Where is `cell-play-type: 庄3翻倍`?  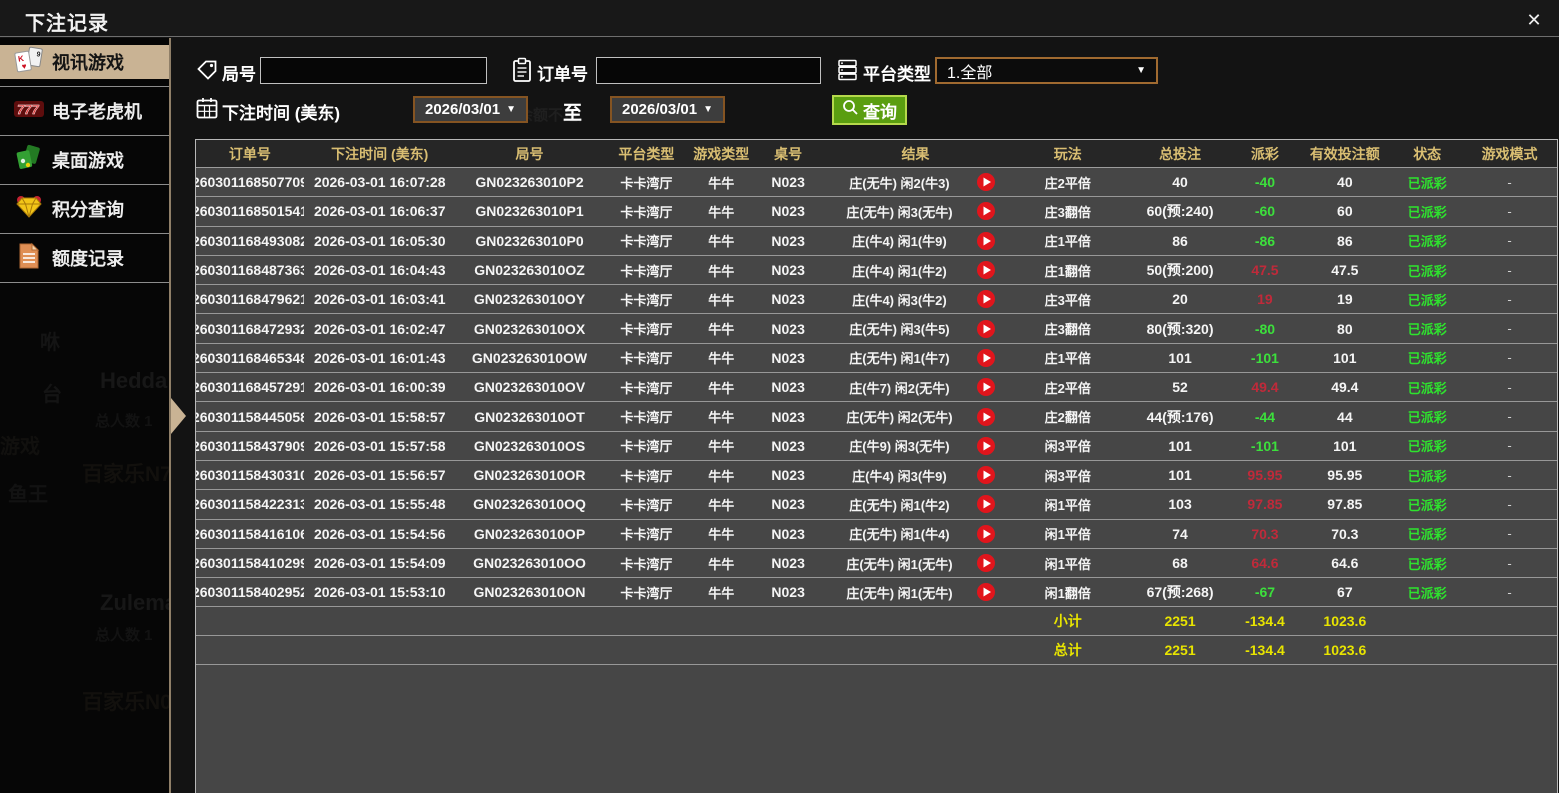
cell-play-type: 庄3翻倍 is located at coordinates (1067, 212).